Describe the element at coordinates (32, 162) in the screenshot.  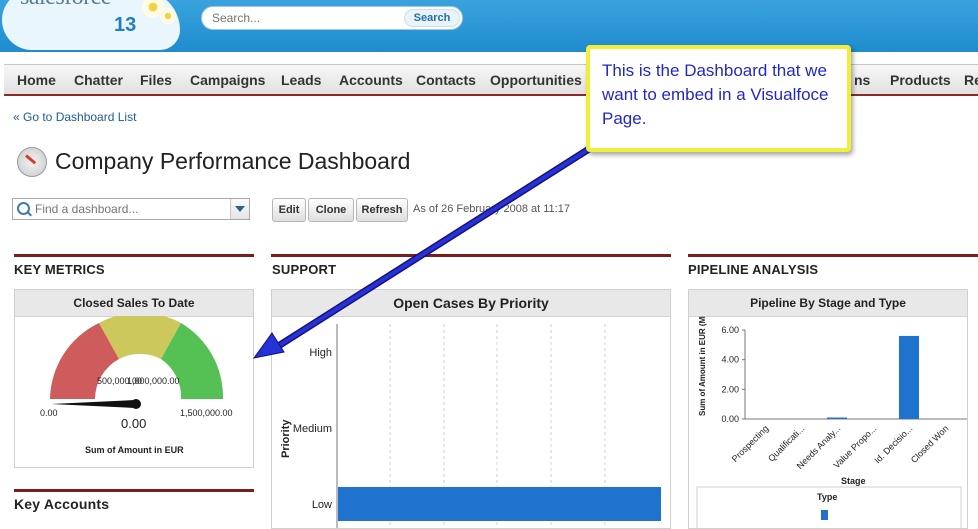
I see `dashboard-icon` at that location.